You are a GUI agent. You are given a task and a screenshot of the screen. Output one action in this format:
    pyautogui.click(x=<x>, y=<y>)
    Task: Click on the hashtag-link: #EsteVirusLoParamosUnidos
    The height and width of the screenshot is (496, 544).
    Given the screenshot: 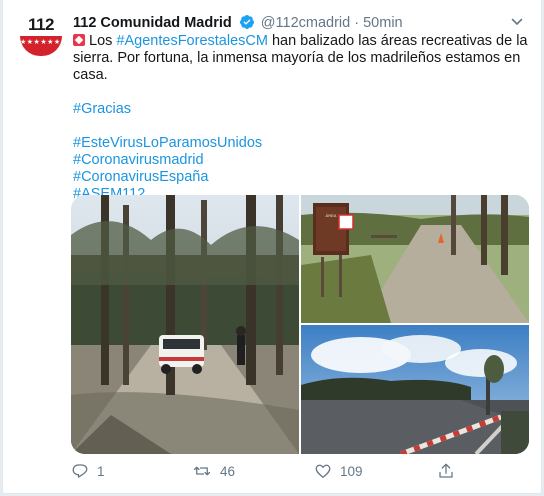 What is the action you would take?
    pyautogui.click(x=167, y=143)
    